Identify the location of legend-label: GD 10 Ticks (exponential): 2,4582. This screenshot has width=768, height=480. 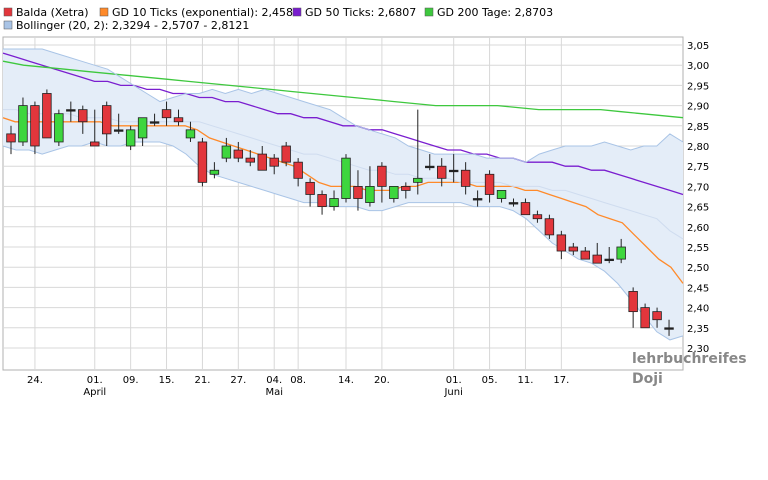
(206, 12).